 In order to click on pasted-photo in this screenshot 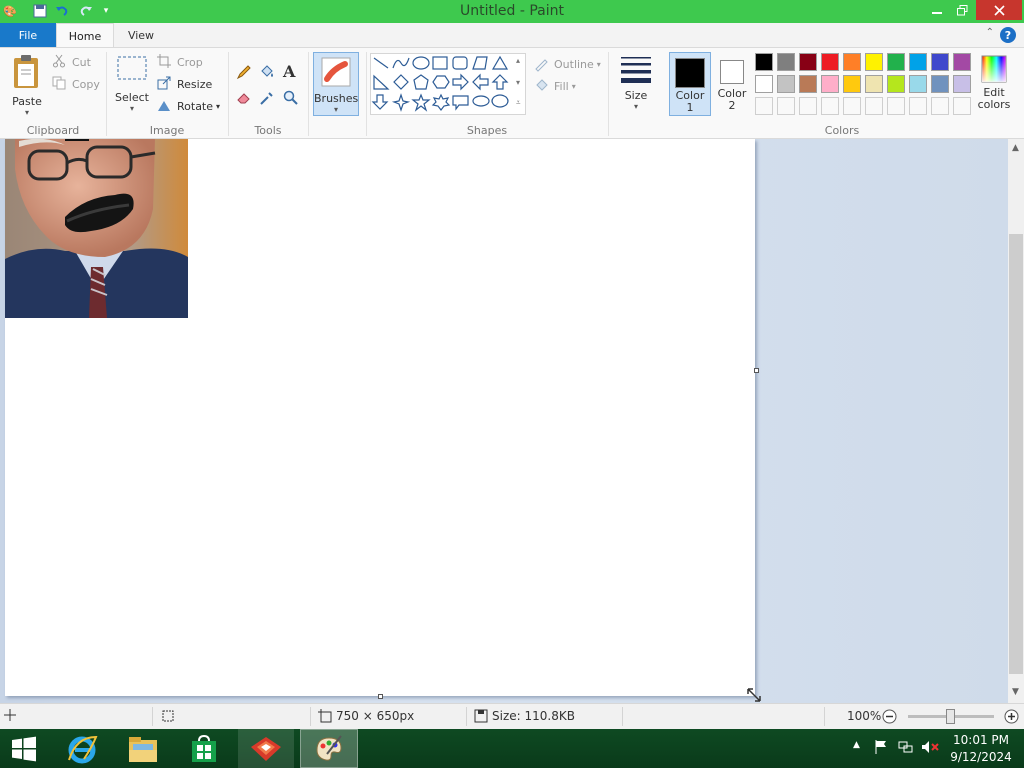, I will do `click(96, 228)`.